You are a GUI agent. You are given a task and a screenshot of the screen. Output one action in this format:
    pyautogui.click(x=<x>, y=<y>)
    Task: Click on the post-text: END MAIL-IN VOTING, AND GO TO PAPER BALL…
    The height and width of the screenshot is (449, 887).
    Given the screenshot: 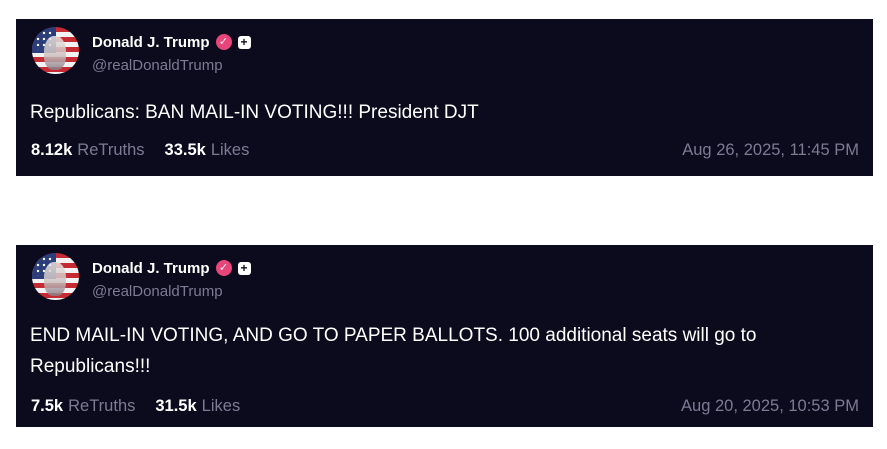 What is the action you would take?
    pyautogui.click(x=393, y=351)
    